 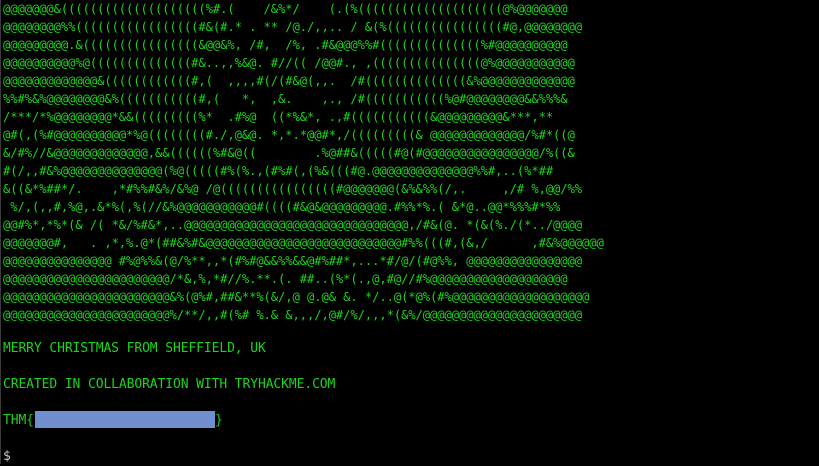 What do you see at coordinates (7, 457) in the screenshot?
I see `shell-prompt: $` at bounding box center [7, 457].